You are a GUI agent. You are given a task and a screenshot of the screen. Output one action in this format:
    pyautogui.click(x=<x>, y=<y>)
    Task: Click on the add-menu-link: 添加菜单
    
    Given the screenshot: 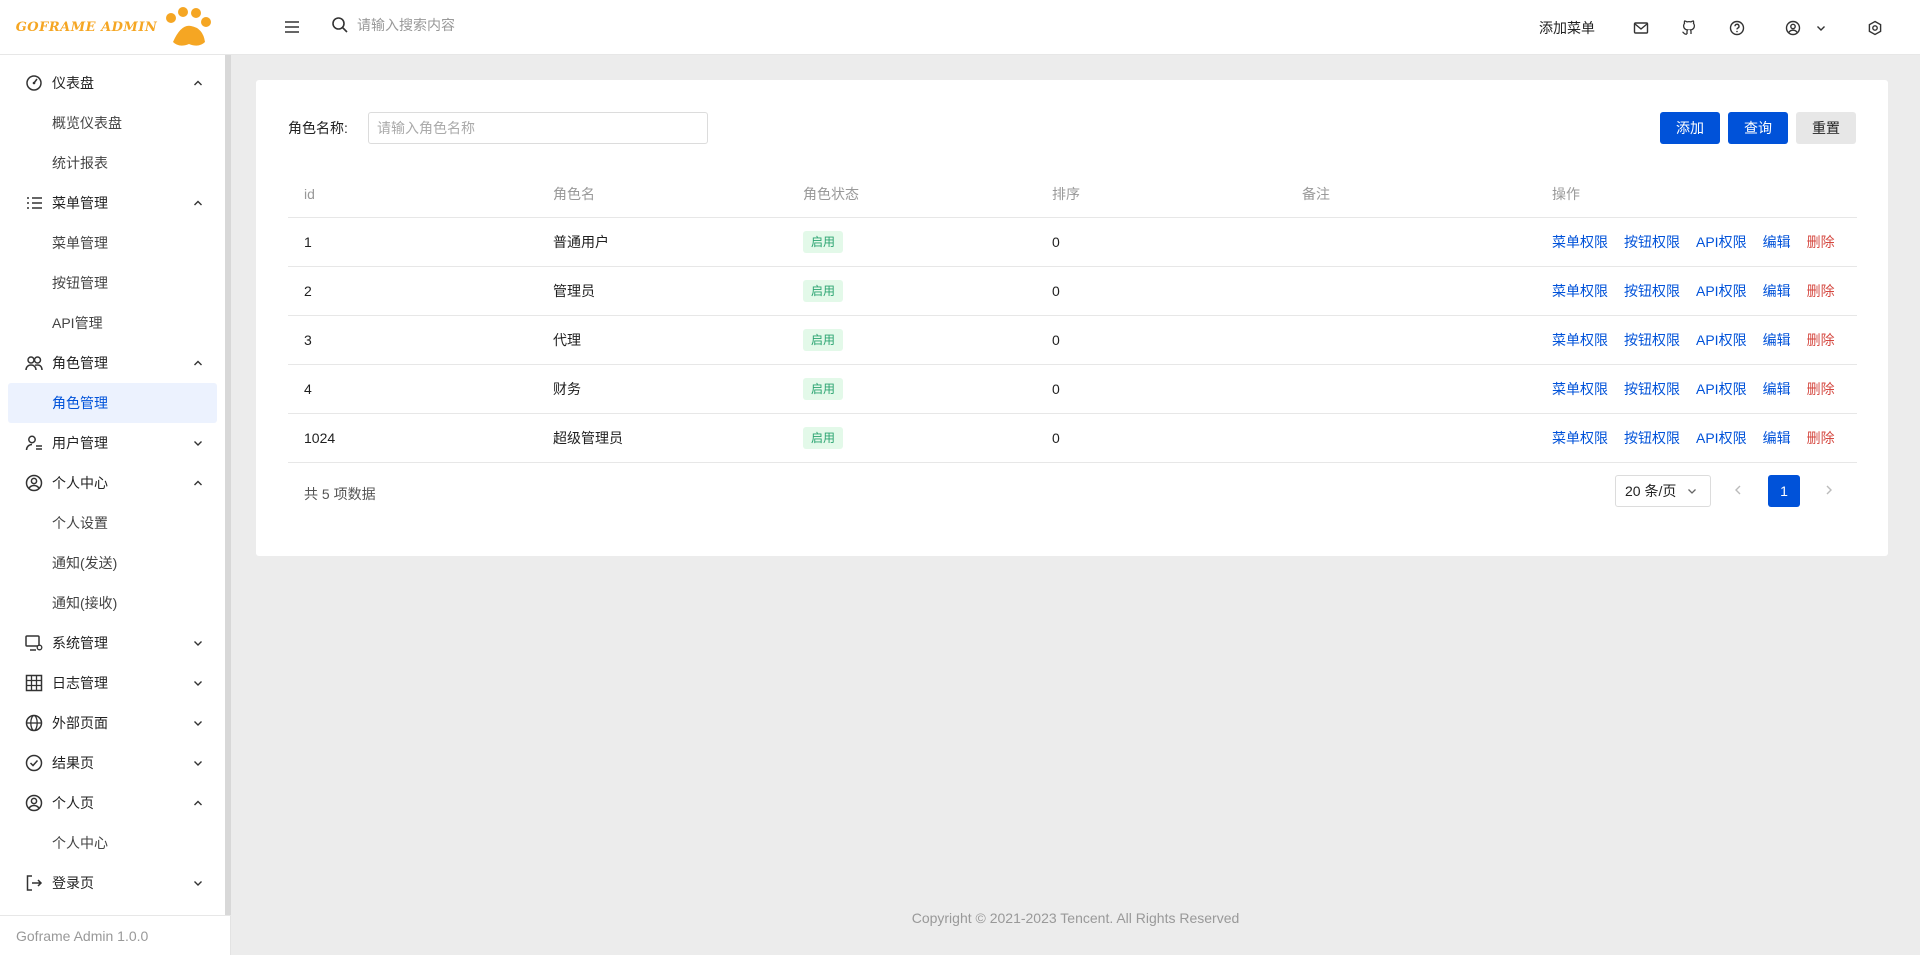 What is the action you would take?
    pyautogui.click(x=1567, y=28)
    